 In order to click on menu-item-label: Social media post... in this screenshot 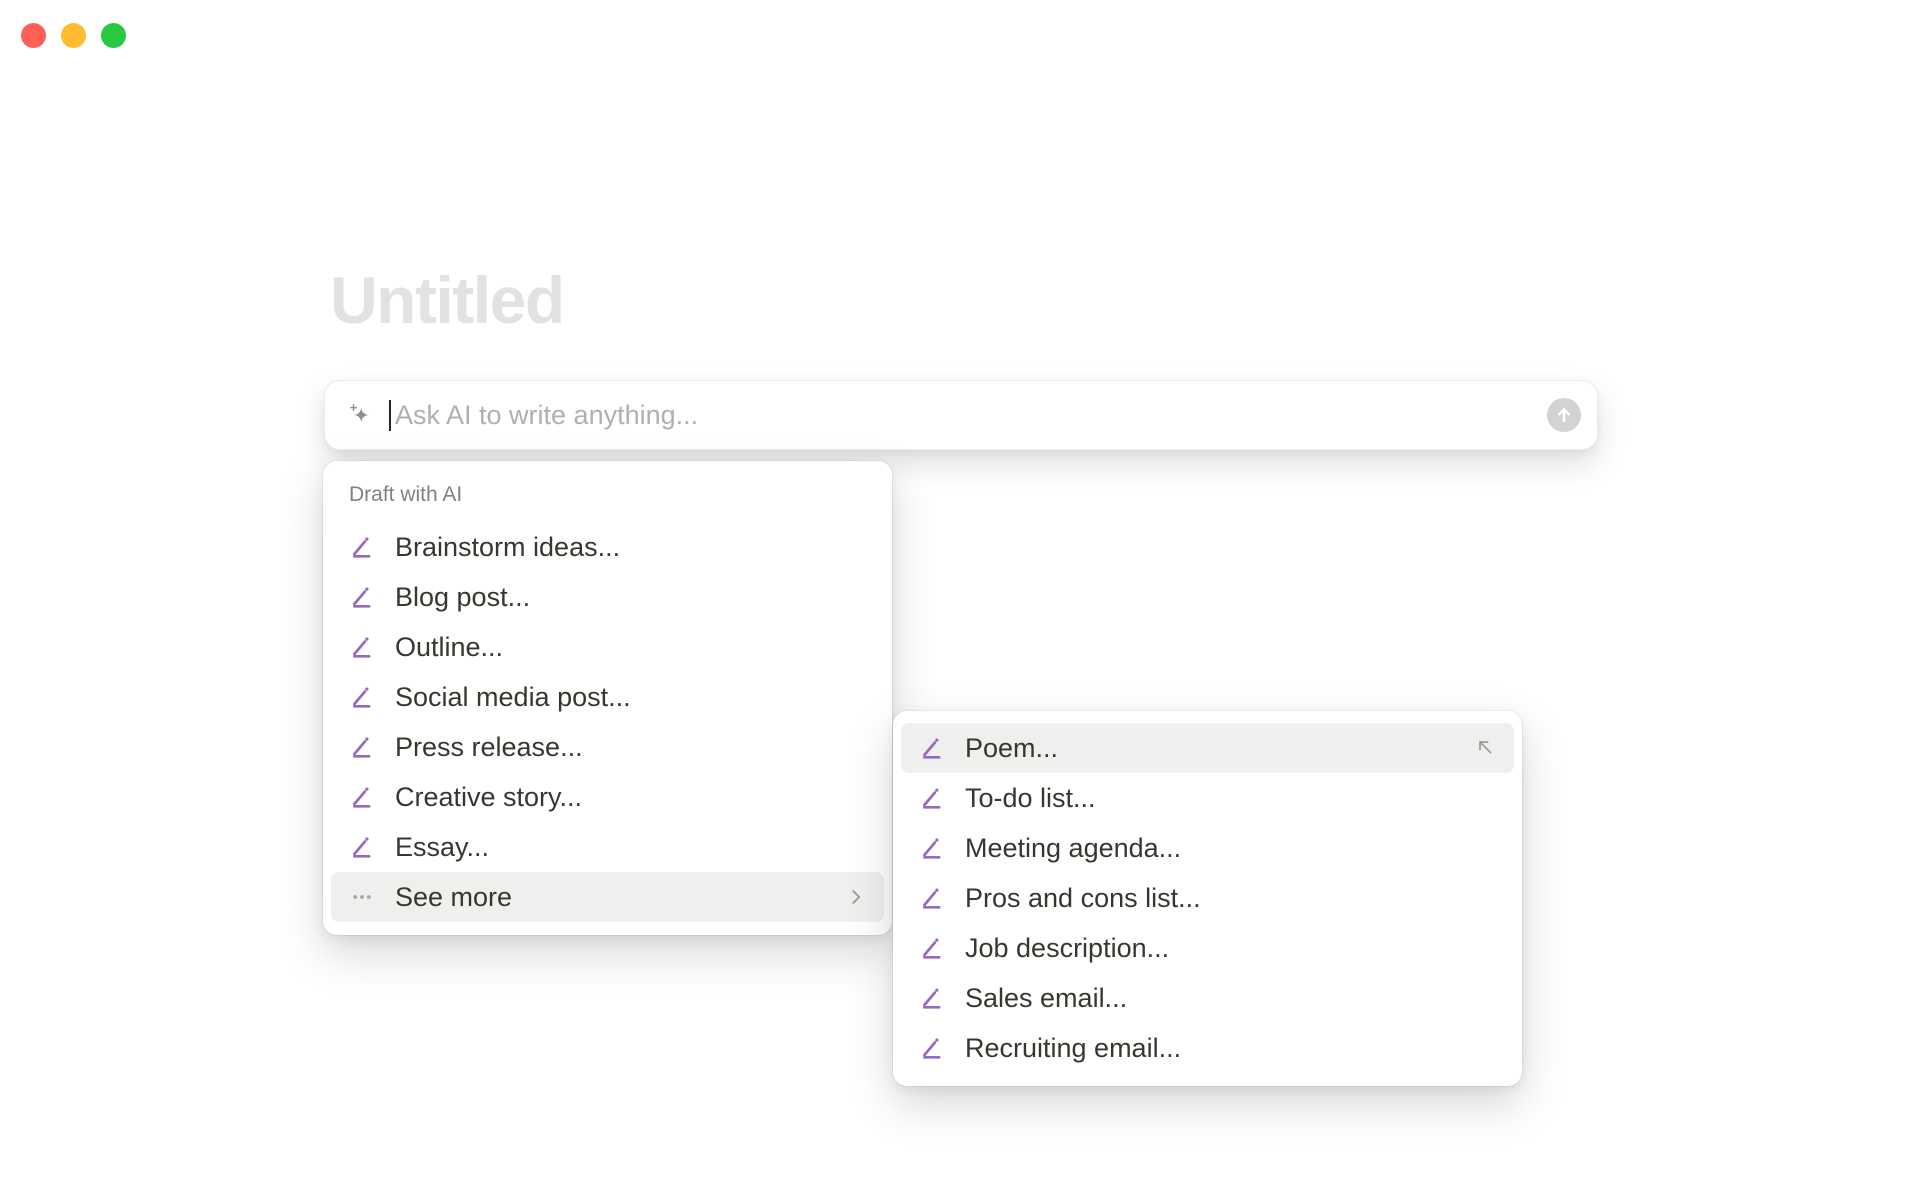, I will do `click(513, 696)`.